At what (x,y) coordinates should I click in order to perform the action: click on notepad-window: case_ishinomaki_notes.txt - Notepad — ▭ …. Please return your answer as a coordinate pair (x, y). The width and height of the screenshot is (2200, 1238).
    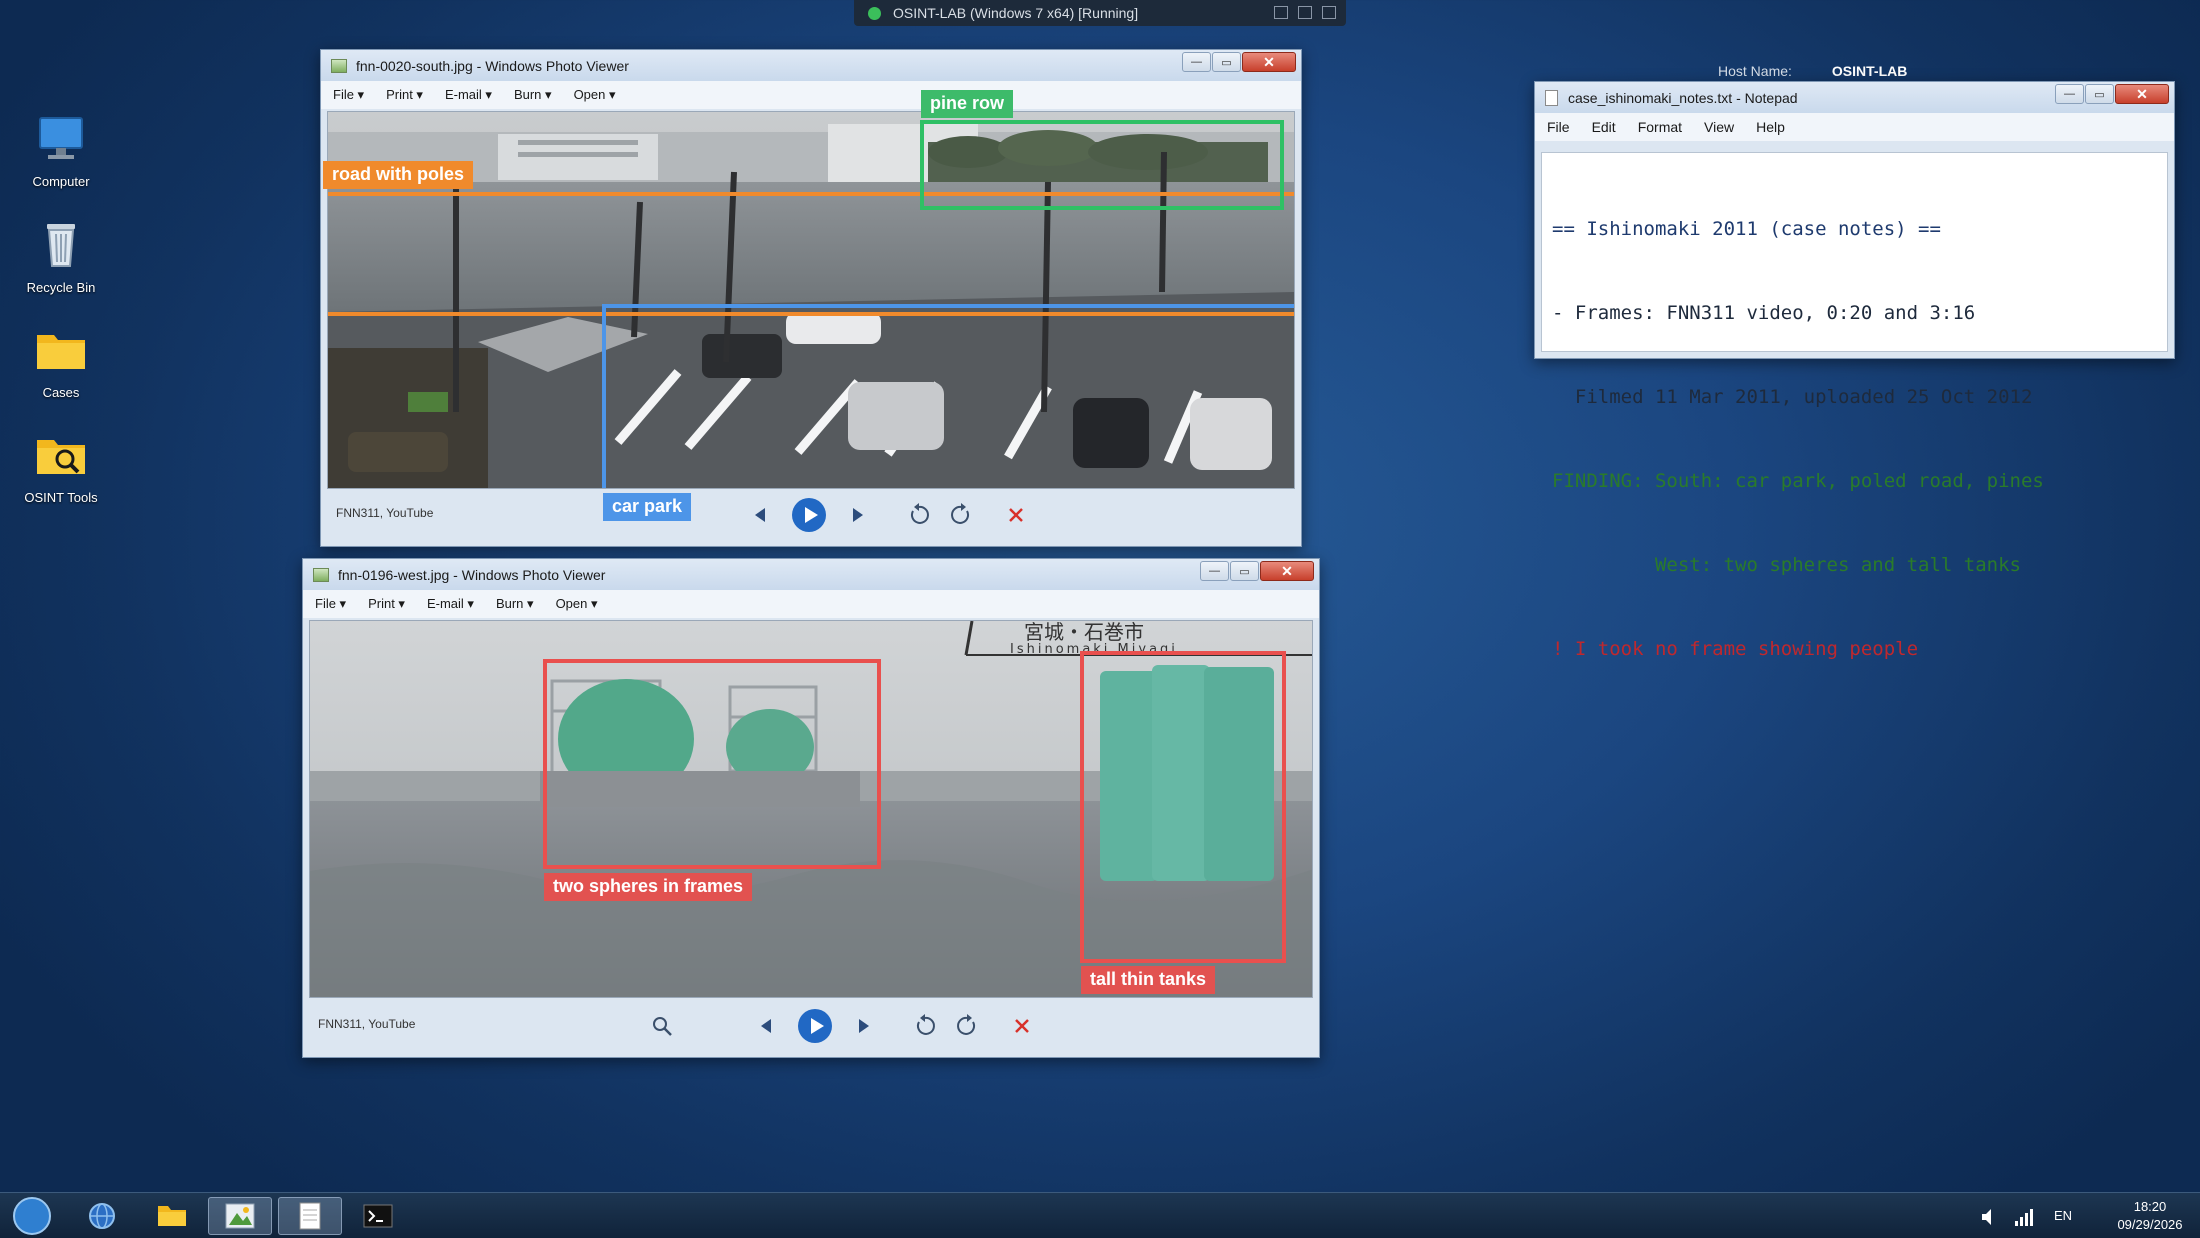
    Looking at the image, I should click on (1854, 370).